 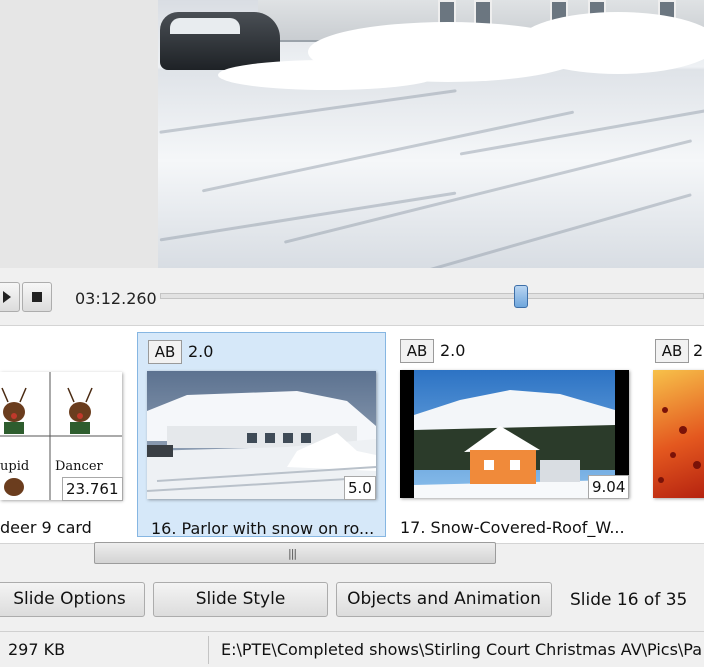 I want to click on timeline-slider-thumb, so click(x=521, y=296).